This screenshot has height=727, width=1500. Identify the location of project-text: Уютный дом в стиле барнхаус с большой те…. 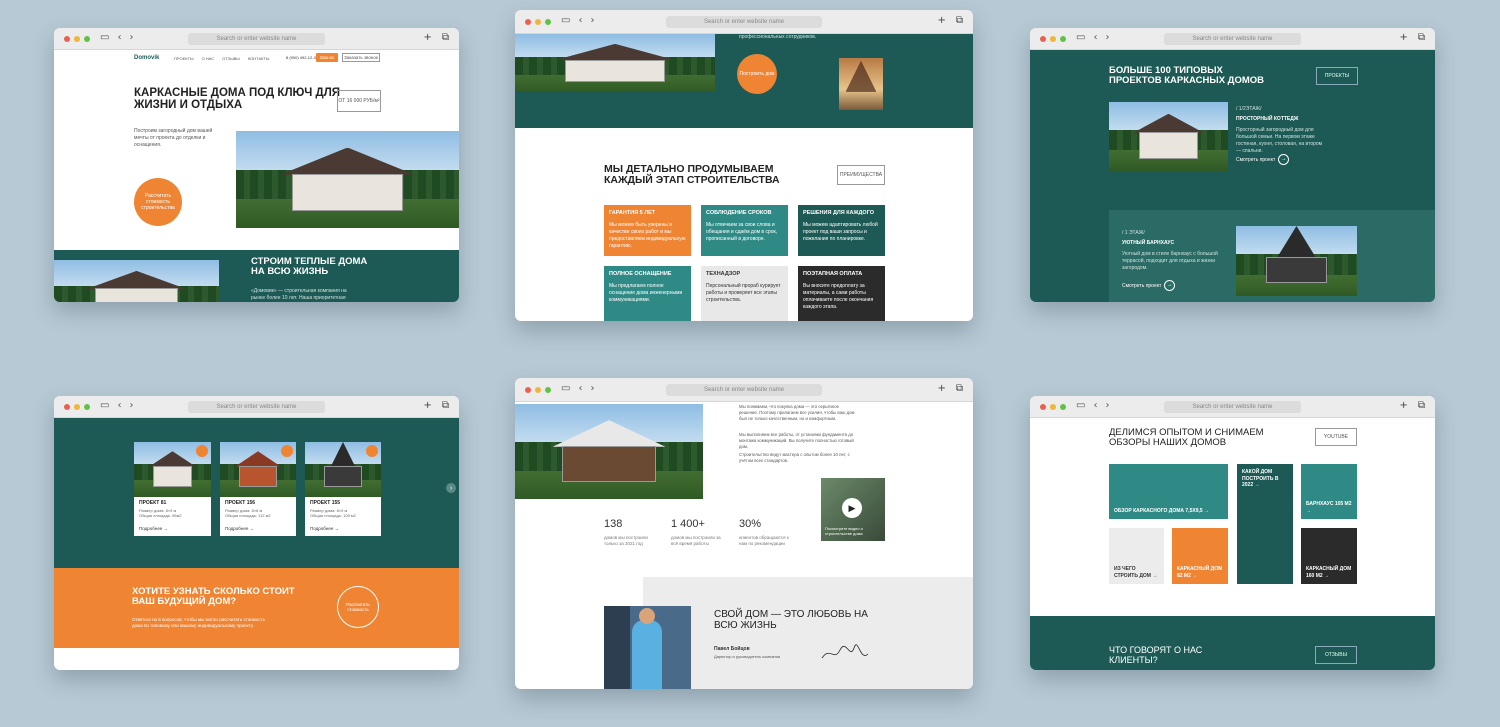
(1170, 261).